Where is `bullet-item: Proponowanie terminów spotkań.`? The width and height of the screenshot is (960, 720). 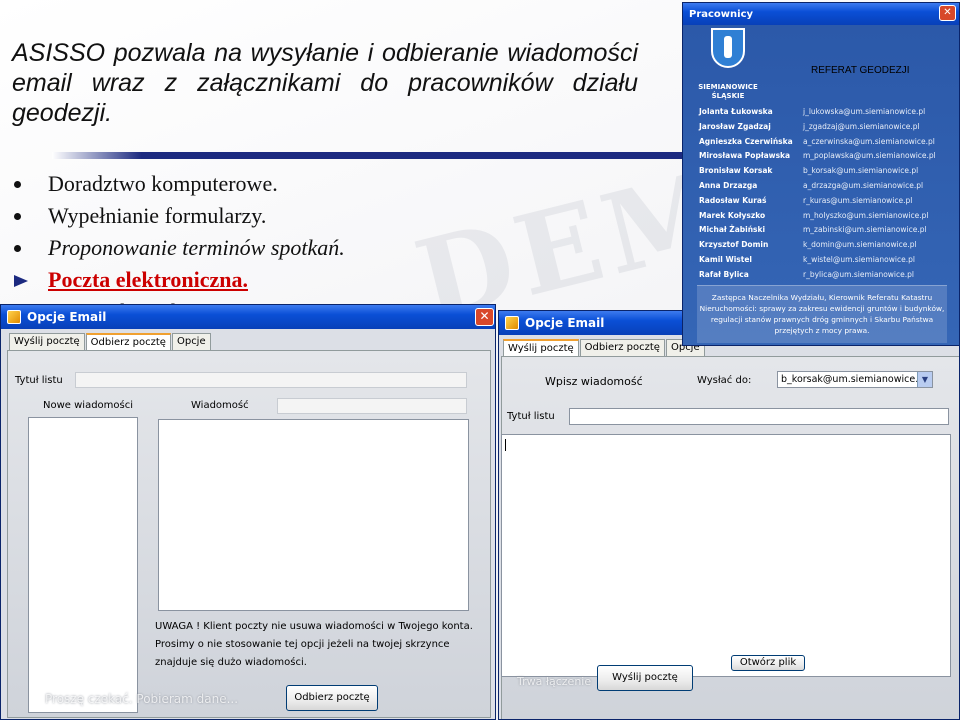
bullet-item: Proponowanie terminów spotkań. is located at coordinates (179, 248).